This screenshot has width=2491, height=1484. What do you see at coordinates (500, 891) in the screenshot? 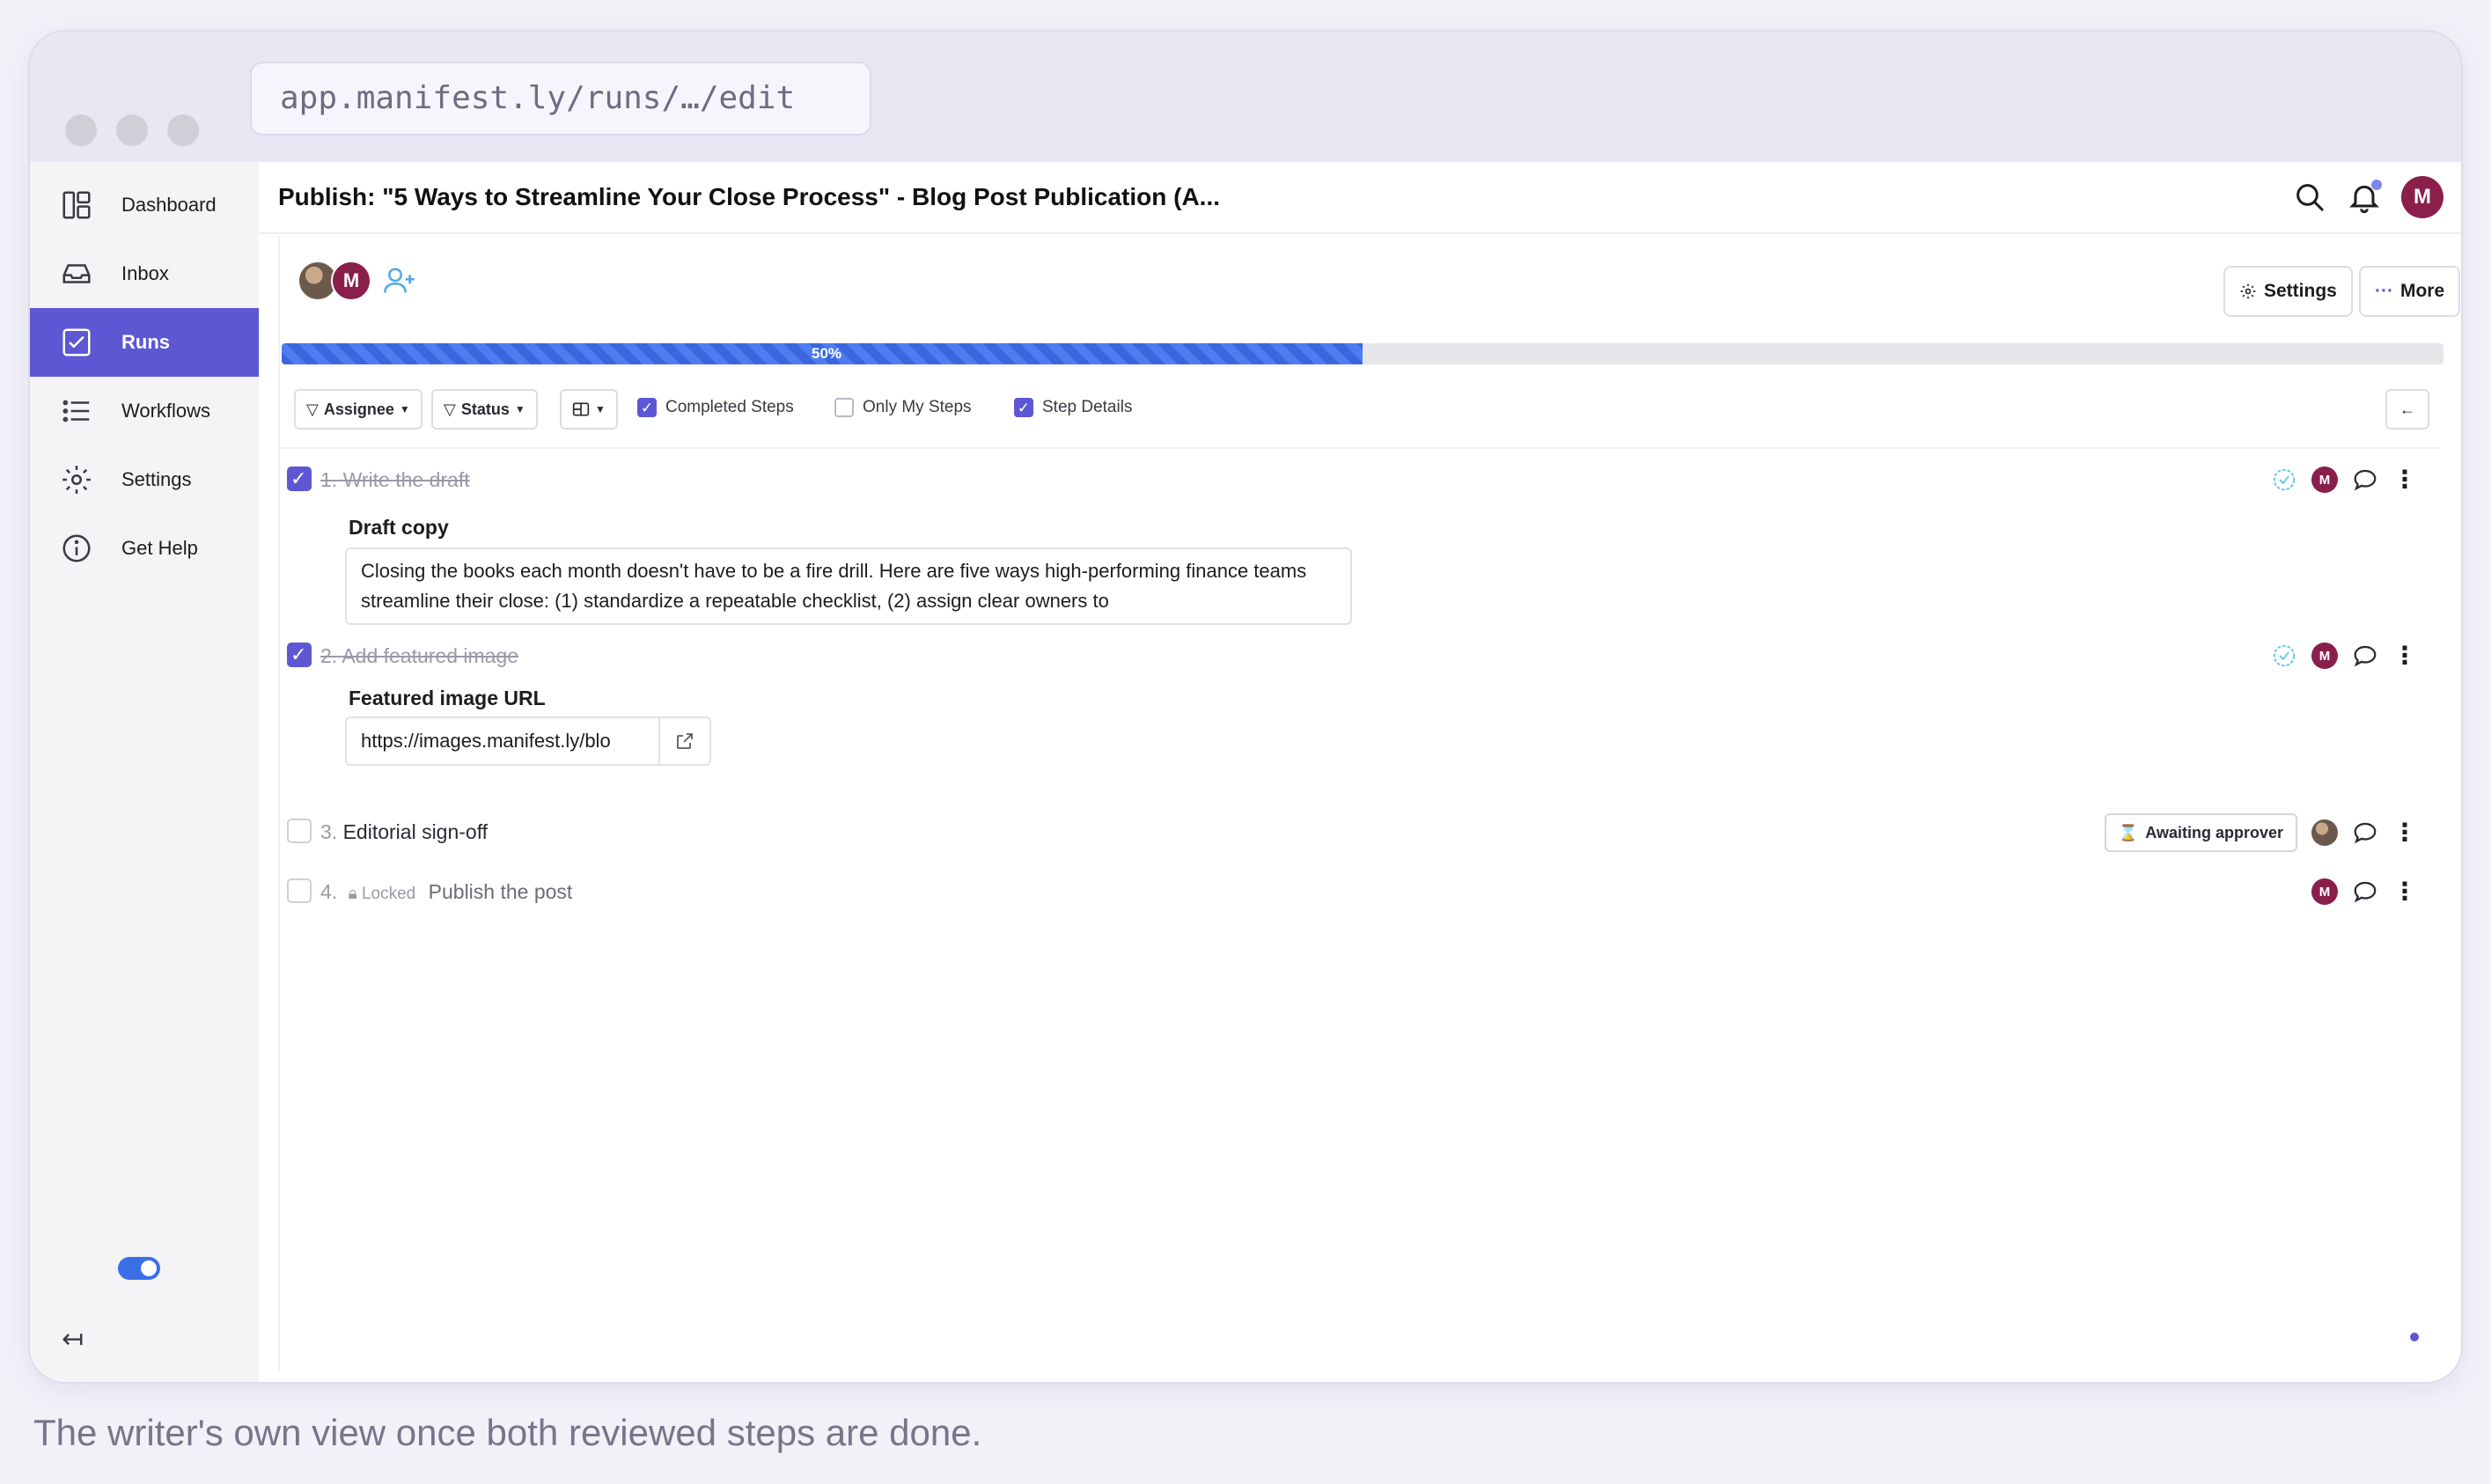
I see `step-title-text: Publish the post` at bounding box center [500, 891].